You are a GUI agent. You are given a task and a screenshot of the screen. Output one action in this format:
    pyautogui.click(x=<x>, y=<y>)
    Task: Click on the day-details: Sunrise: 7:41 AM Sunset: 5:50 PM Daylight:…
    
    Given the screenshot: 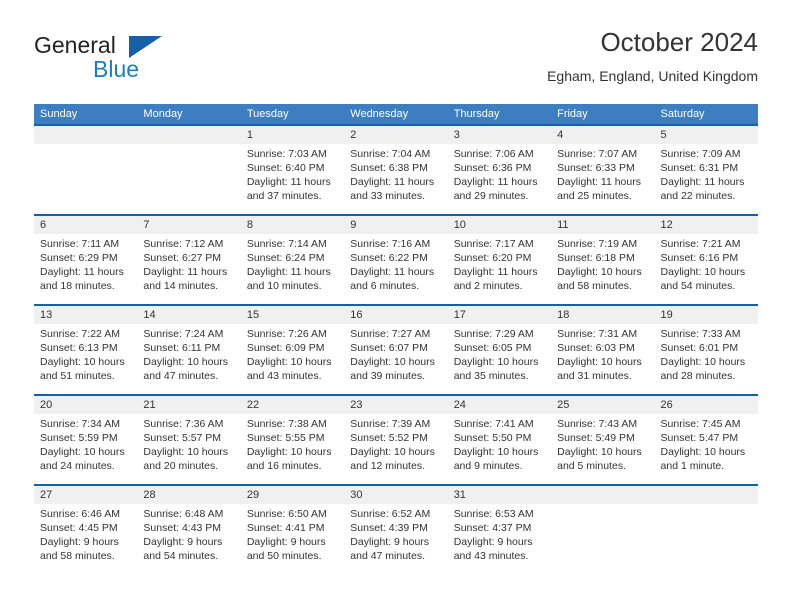 What is the action you would take?
    pyautogui.click(x=499, y=443)
    